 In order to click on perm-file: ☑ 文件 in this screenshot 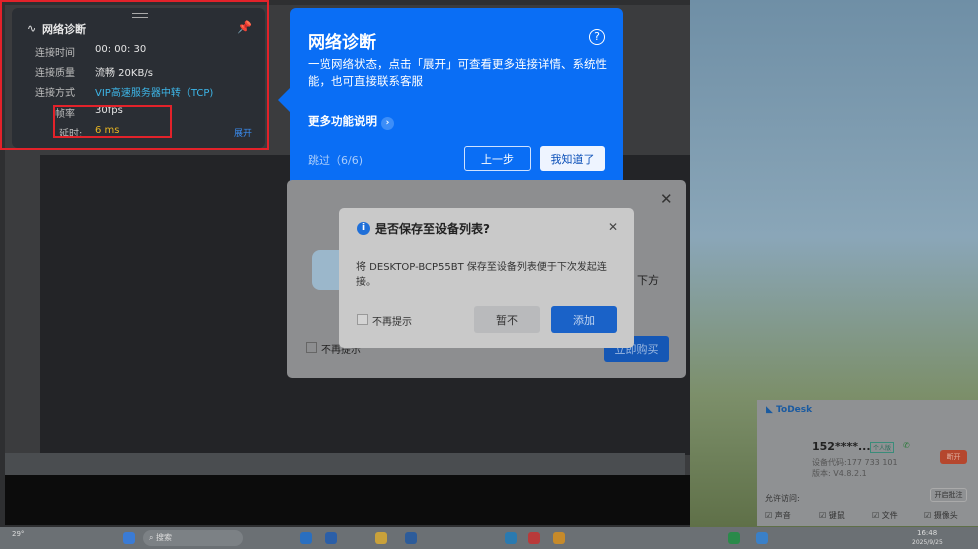, I will do `click(885, 515)`.